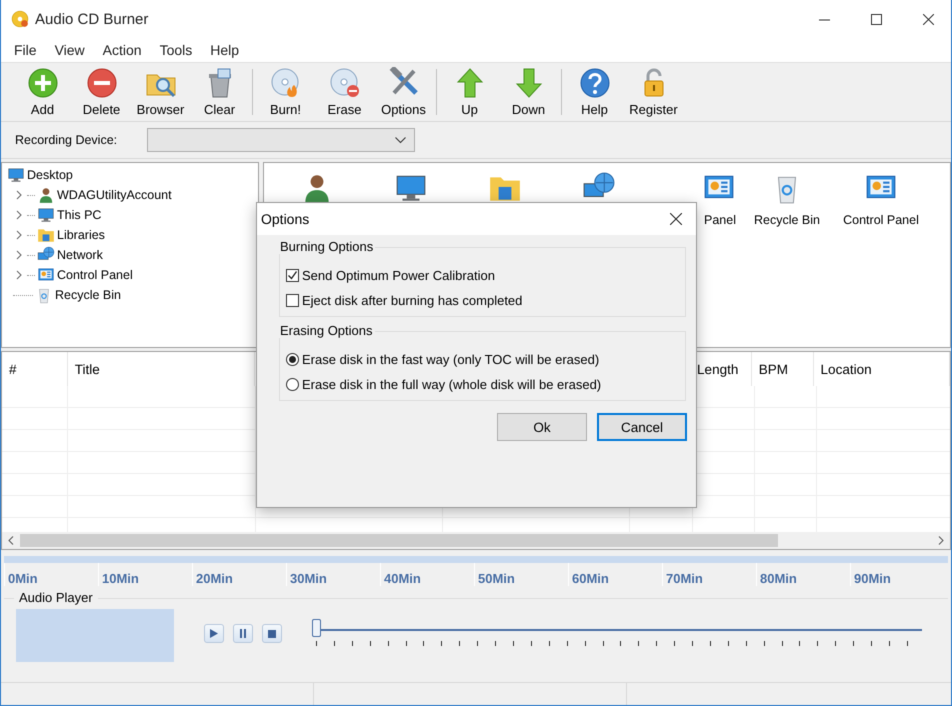 The height and width of the screenshot is (706, 952). Describe the element at coordinates (120, 578) in the screenshot. I see `time-mark: 10Min` at that location.